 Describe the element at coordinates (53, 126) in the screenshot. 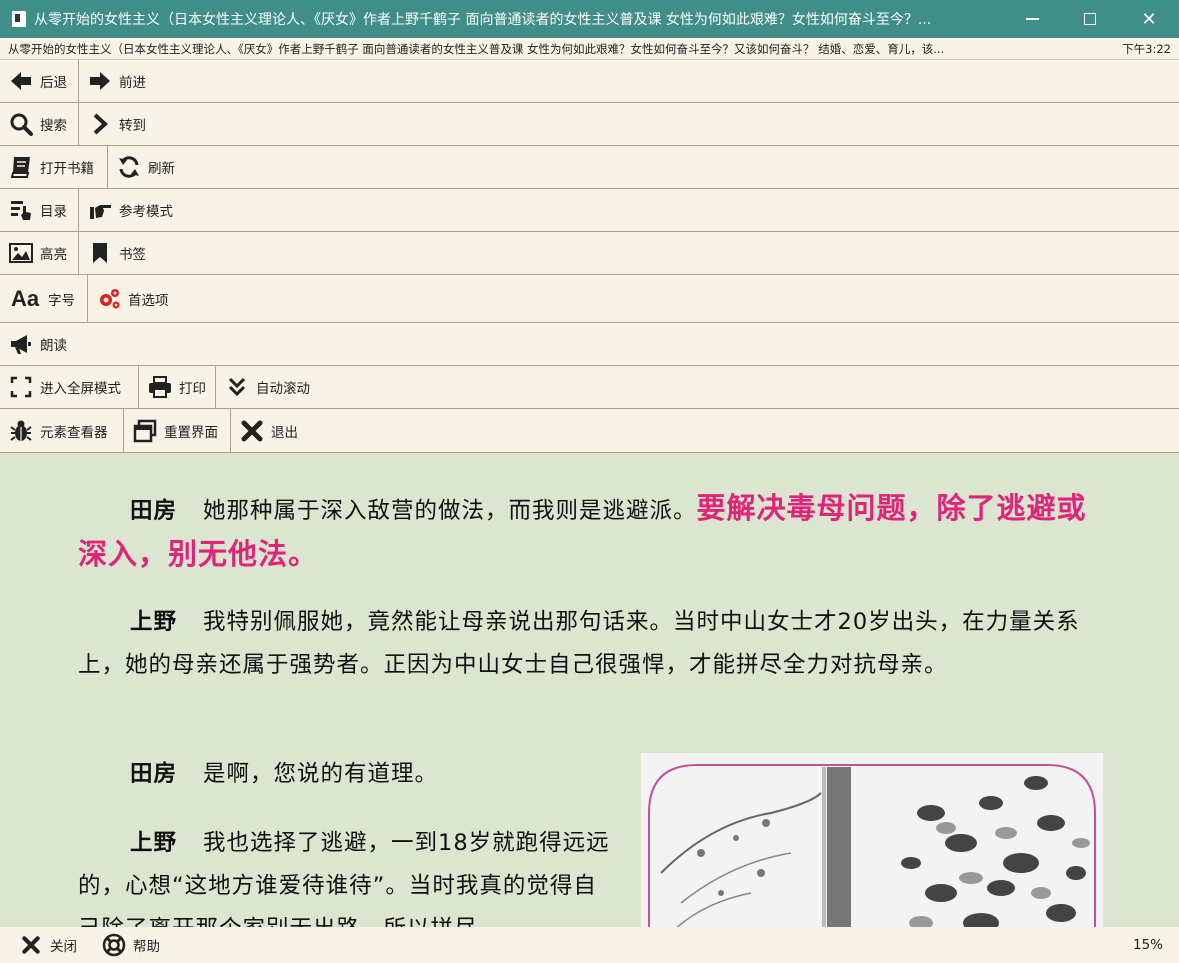

I see `search-label: 搜索` at that location.